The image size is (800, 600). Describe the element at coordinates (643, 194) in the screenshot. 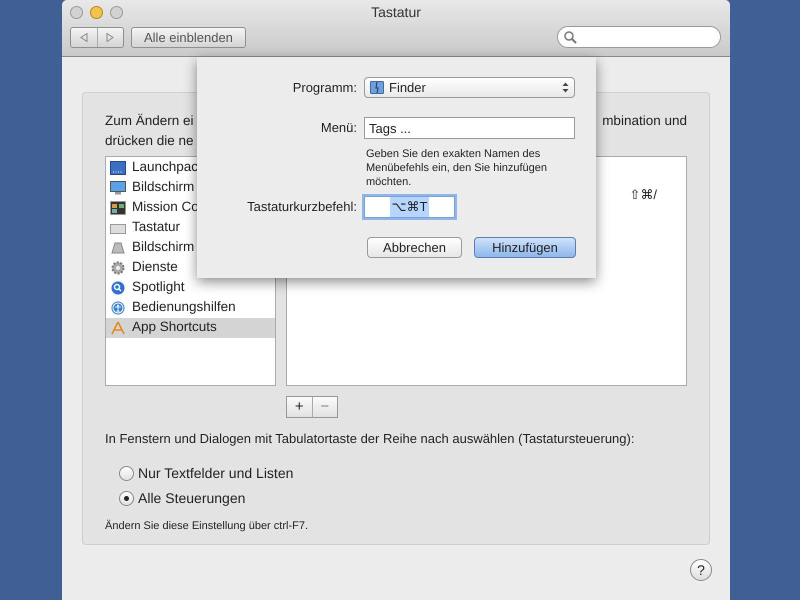

I see `shortcut-keys: ⇧⌘/` at that location.